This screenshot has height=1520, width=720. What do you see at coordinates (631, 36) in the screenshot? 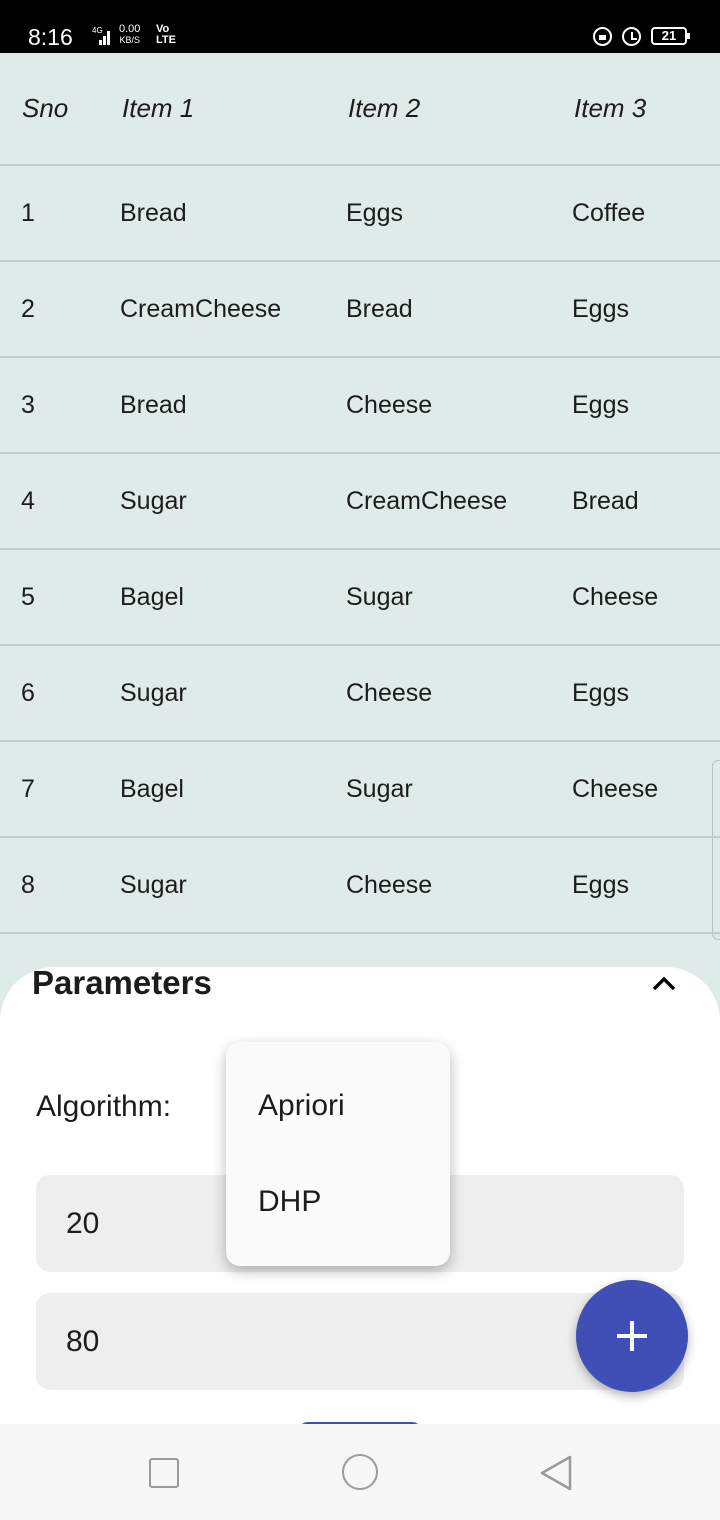
I see `alarm-icon` at bounding box center [631, 36].